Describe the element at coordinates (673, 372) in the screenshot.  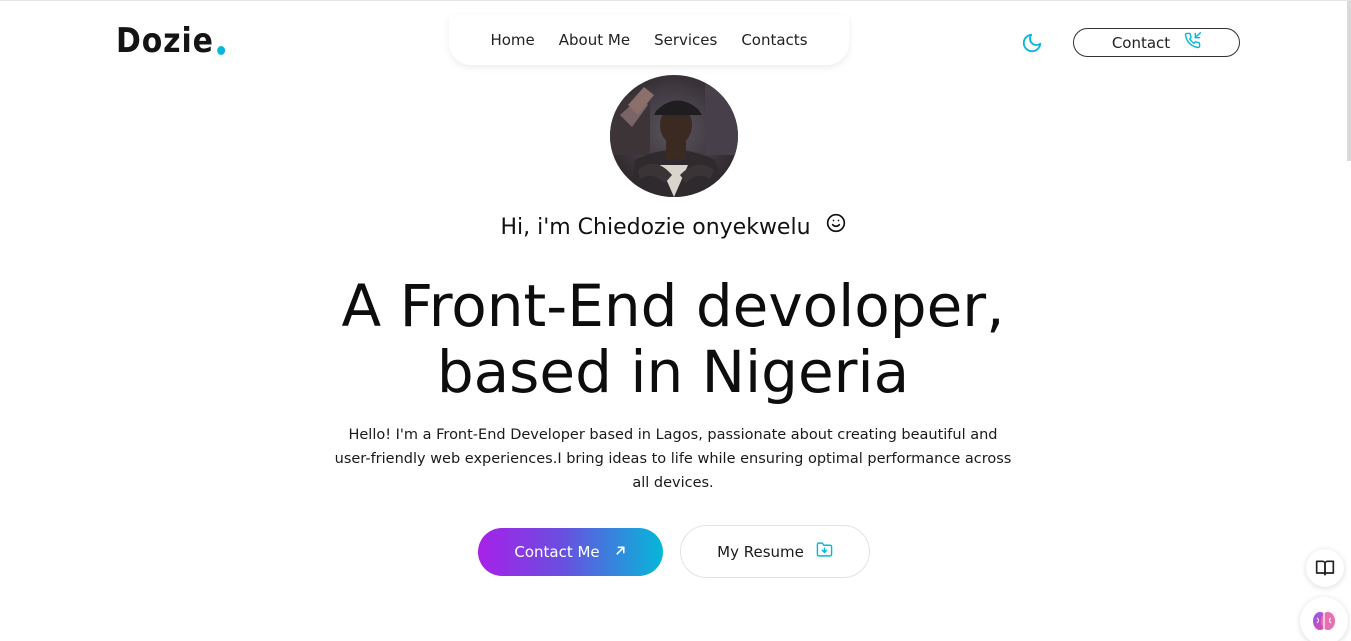
I see `headline-line-2: based in Nigeria` at that location.